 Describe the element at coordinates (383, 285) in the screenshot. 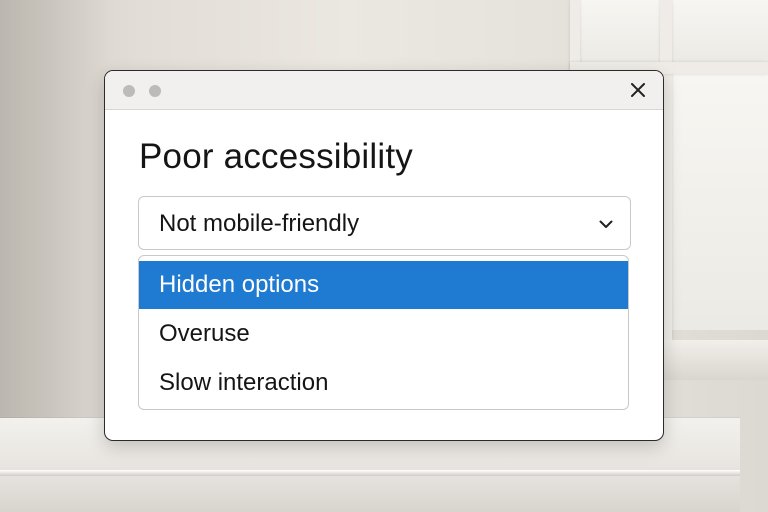

I see `dropdown-option: Hidden options` at that location.